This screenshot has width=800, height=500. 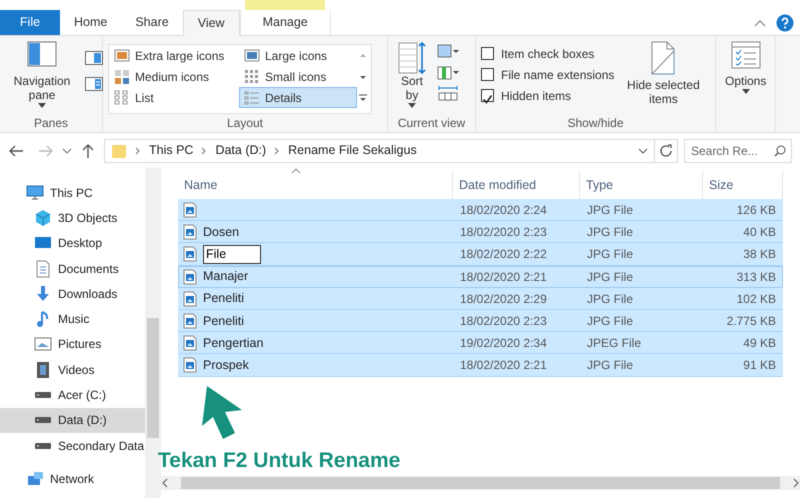 I want to click on layout-option: Extra large icons, so click(x=174, y=55).